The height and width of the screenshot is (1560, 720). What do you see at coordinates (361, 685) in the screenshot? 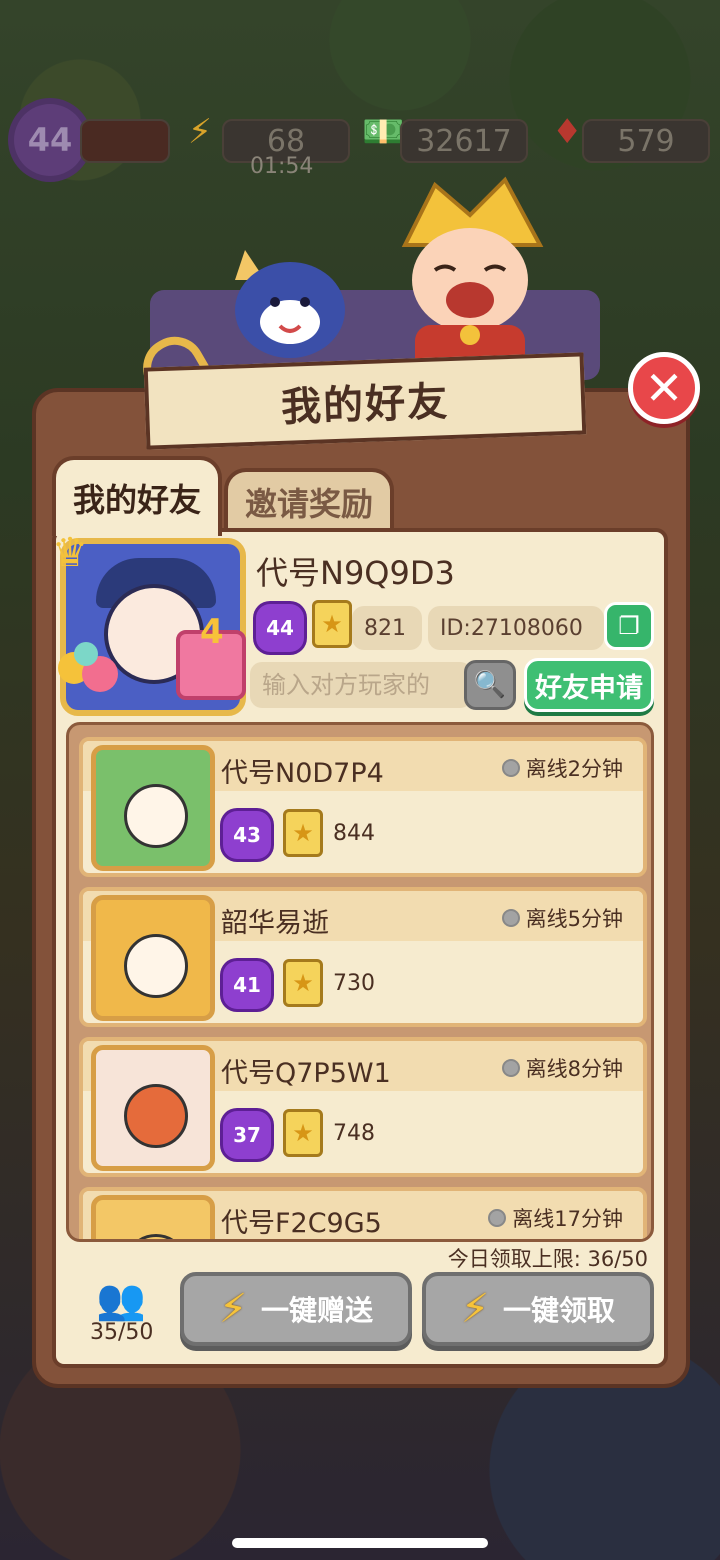
I see `player-search-input` at bounding box center [361, 685].